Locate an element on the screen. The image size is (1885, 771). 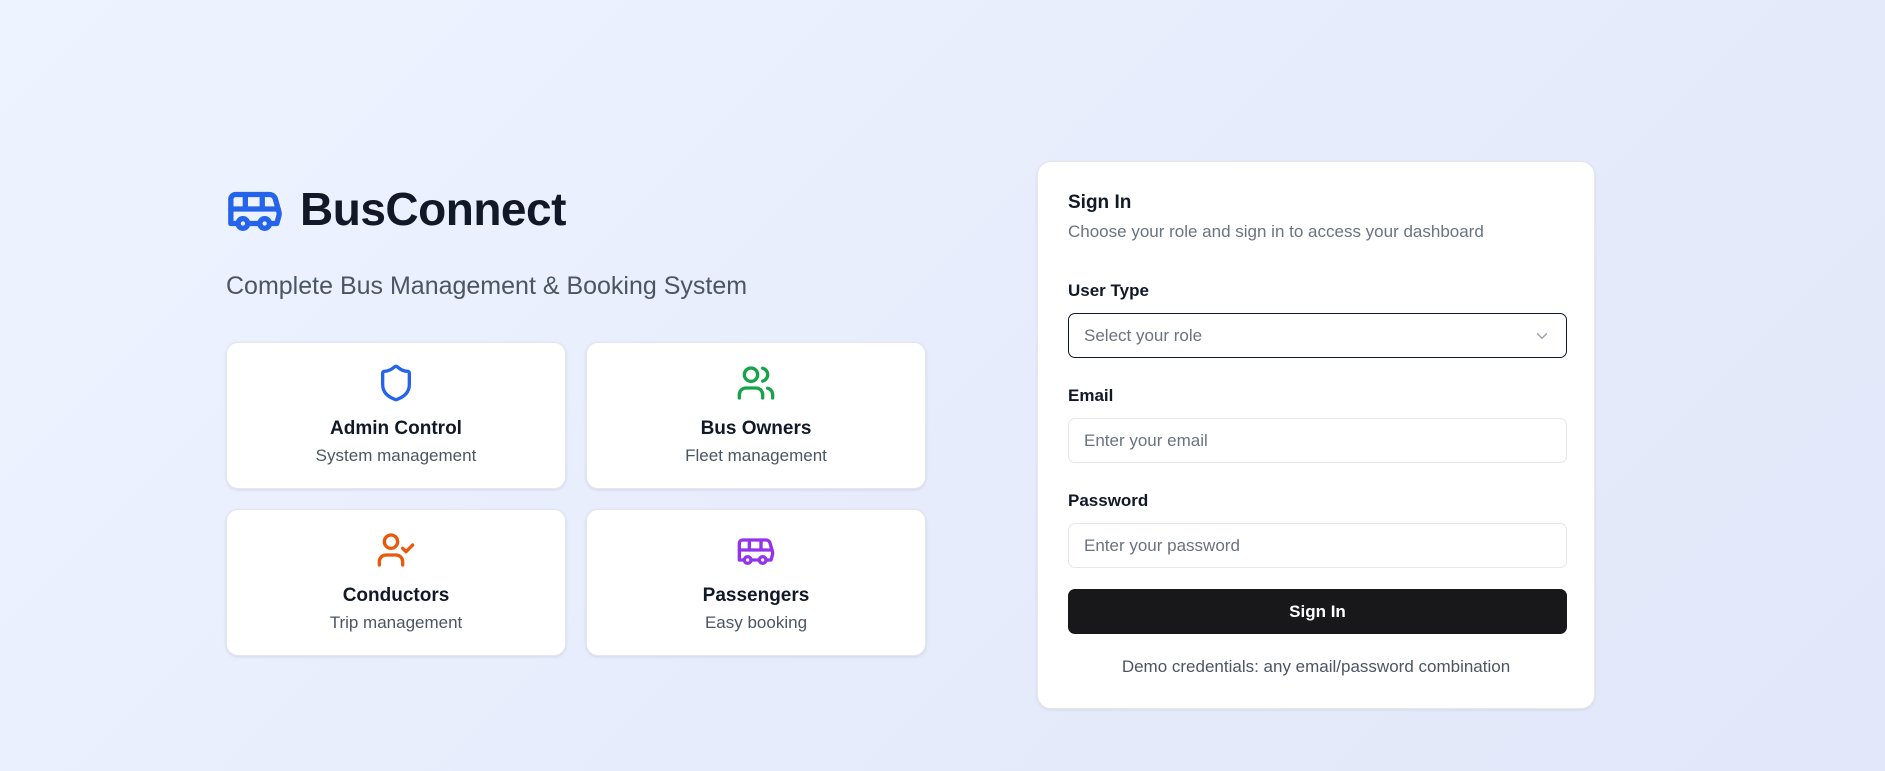
password-field-wrapper is located at coordinates (1317, 545).